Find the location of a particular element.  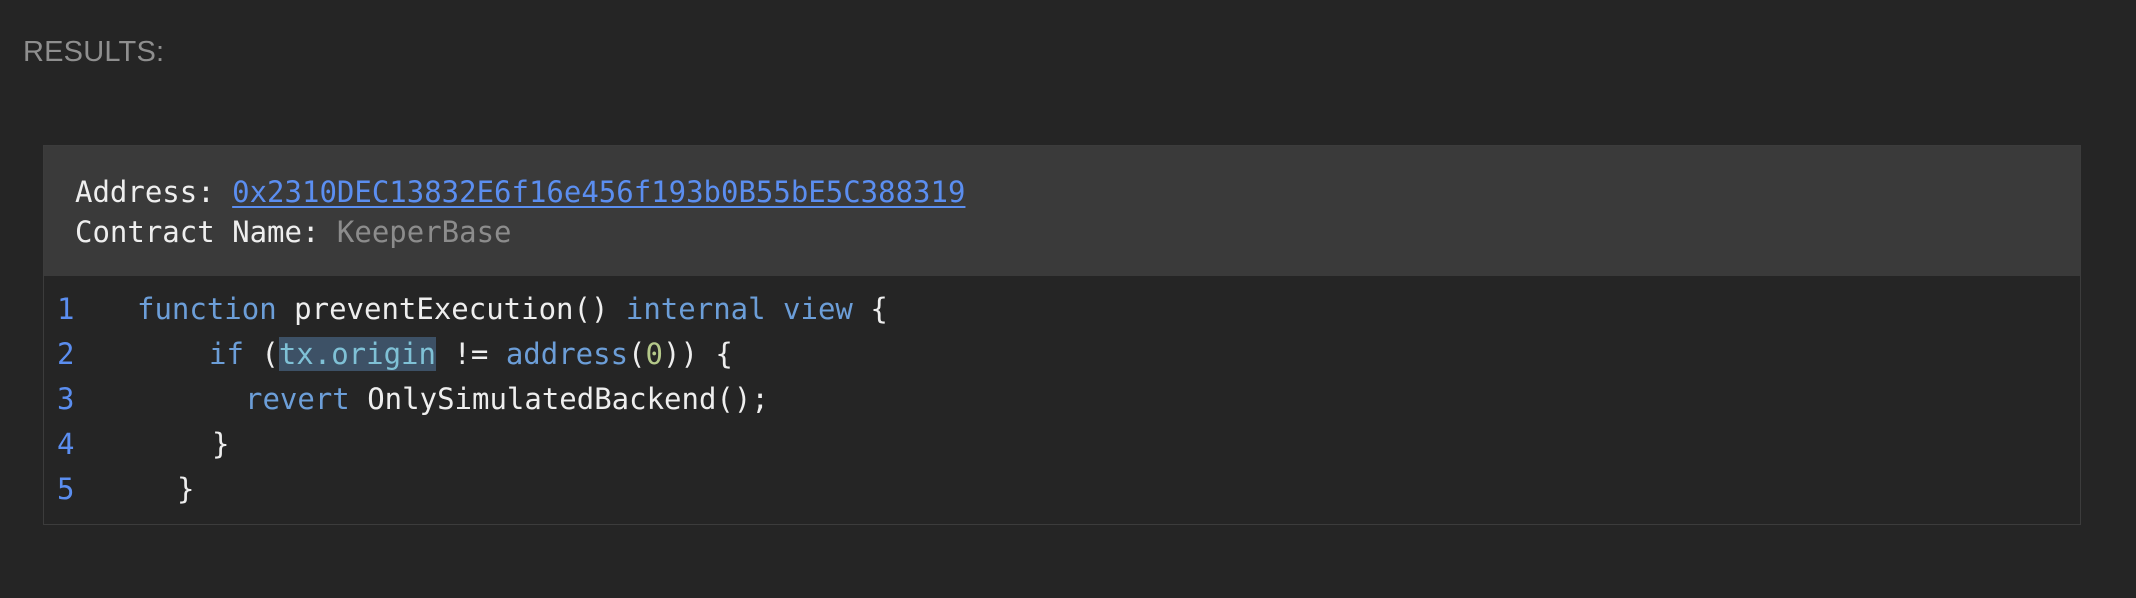

line-number: 2 is located at coordinates (66, 354).